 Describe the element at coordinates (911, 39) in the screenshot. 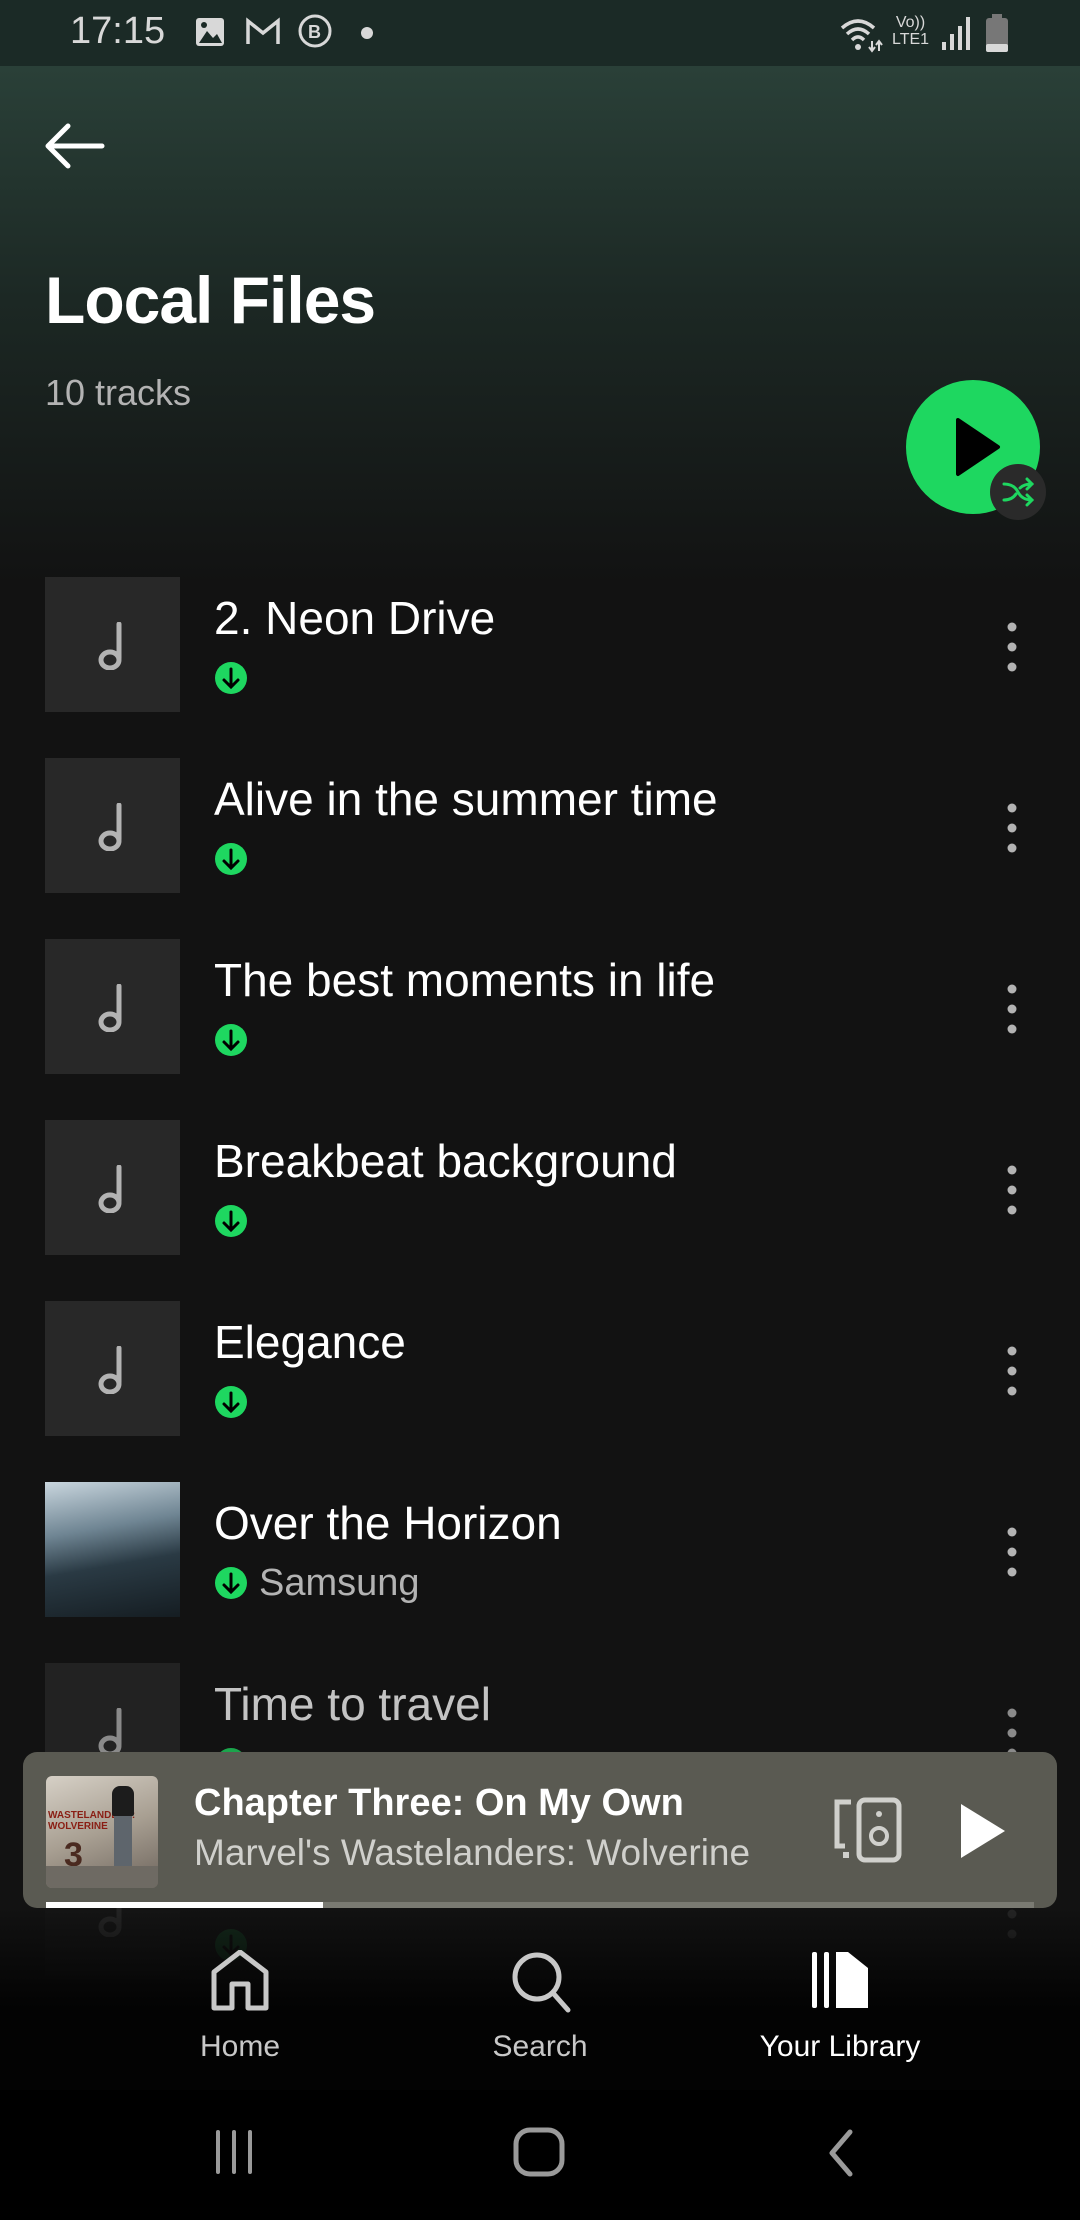

I see `lte-label: LTE1` at that location.